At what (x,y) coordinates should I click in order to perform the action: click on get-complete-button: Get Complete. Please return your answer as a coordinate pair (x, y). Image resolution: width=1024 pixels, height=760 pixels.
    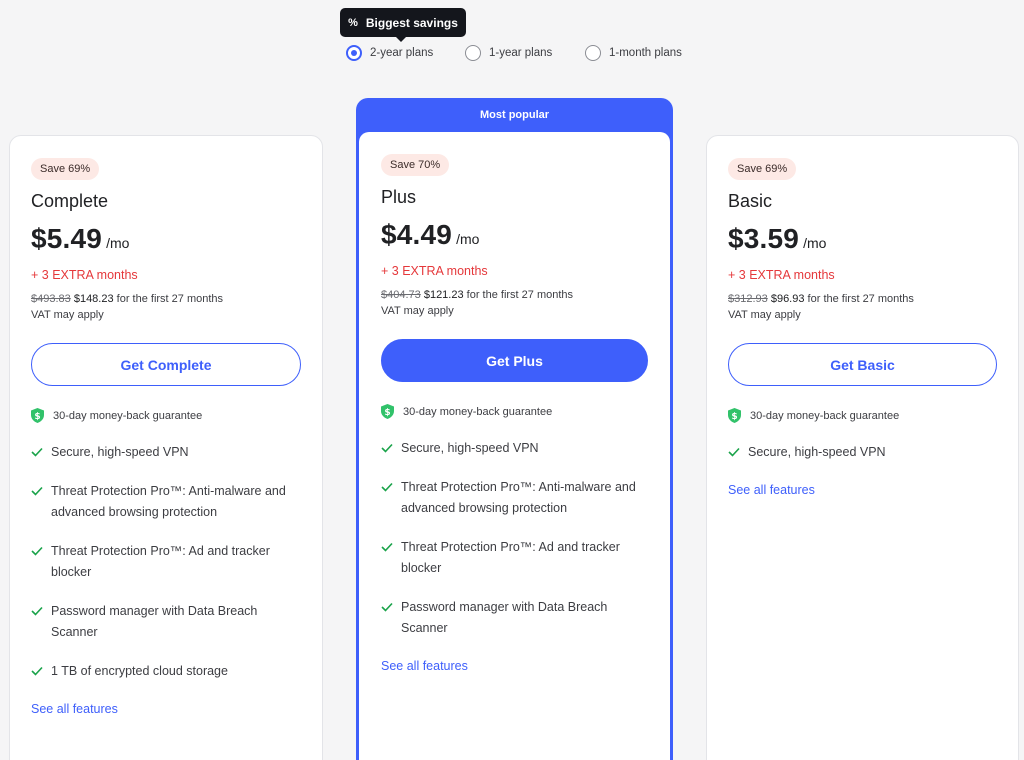
    Looking at the image, I should click on (166, 364).